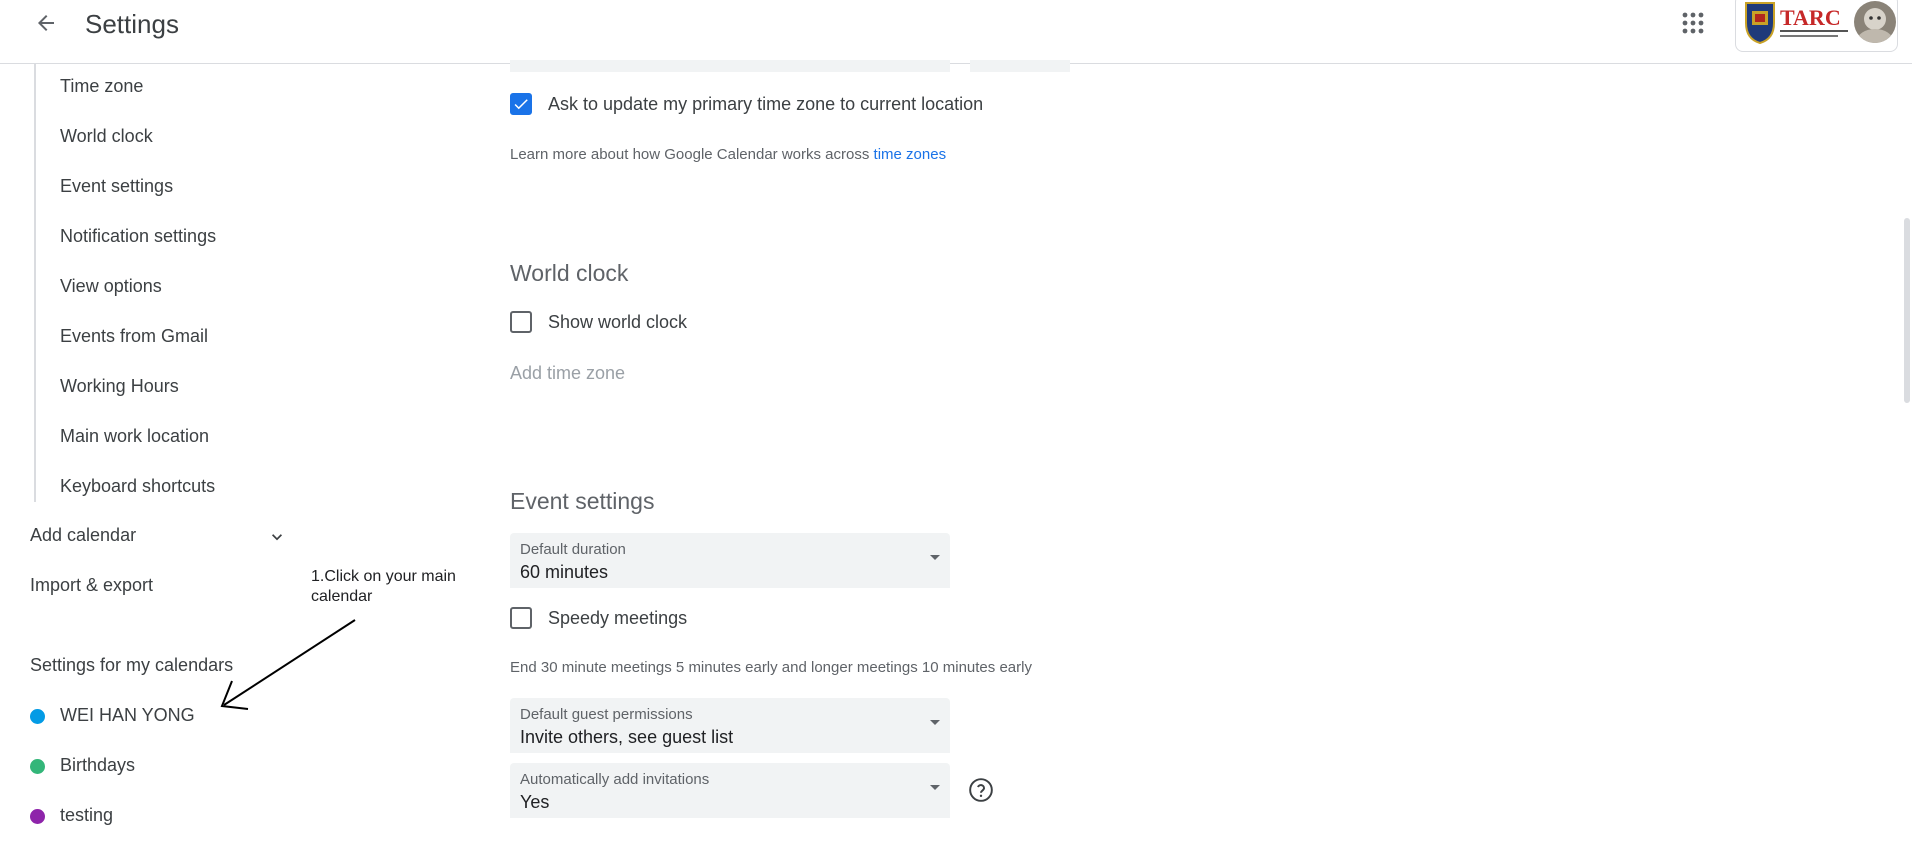 The height and width of the screenshot is (868, 1912). What do you see at coordinates (730, 560) in the screenshot?
I see `default-duration-select: Default duration 60 minutes` at bounding box center [730, 560].